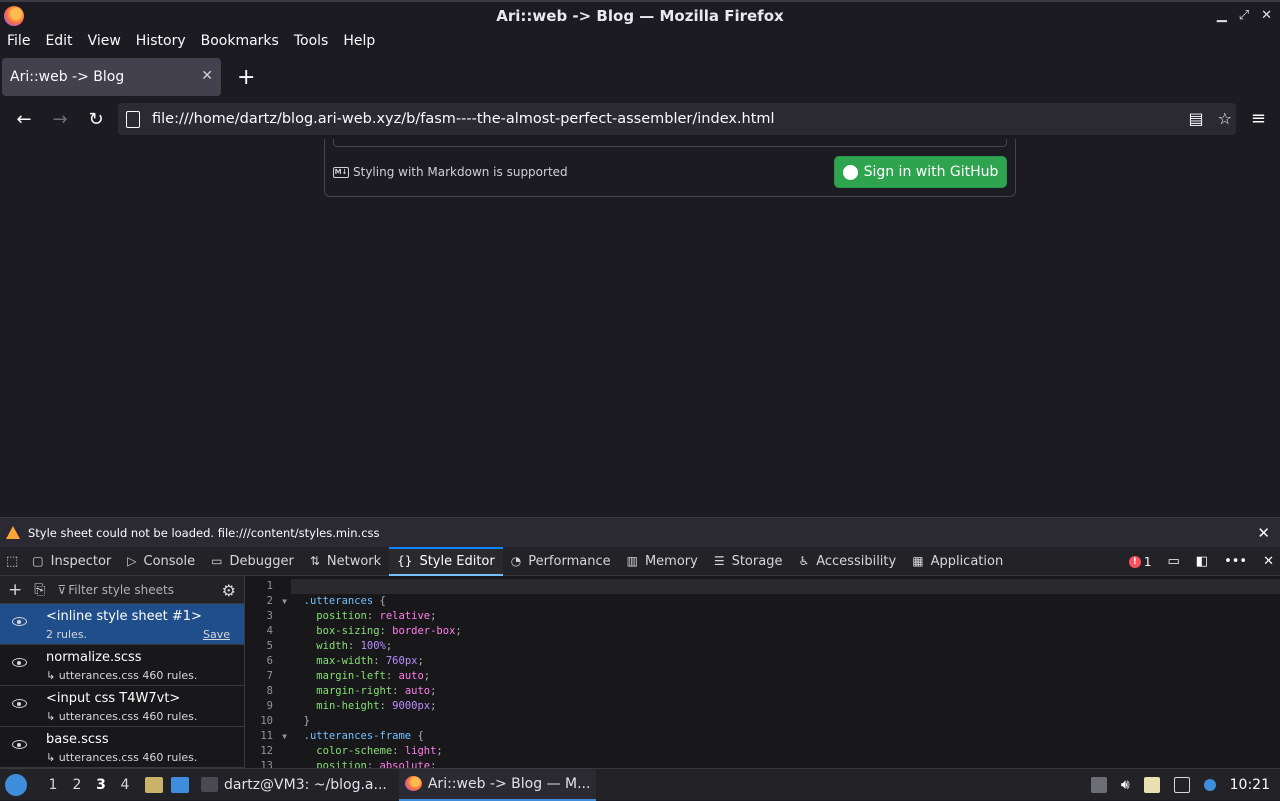  What do you see at coordinates (240, 41) in the screenshot?
I see `menu-bookmarks: Bookmarks` at bounding box center [240, 41].